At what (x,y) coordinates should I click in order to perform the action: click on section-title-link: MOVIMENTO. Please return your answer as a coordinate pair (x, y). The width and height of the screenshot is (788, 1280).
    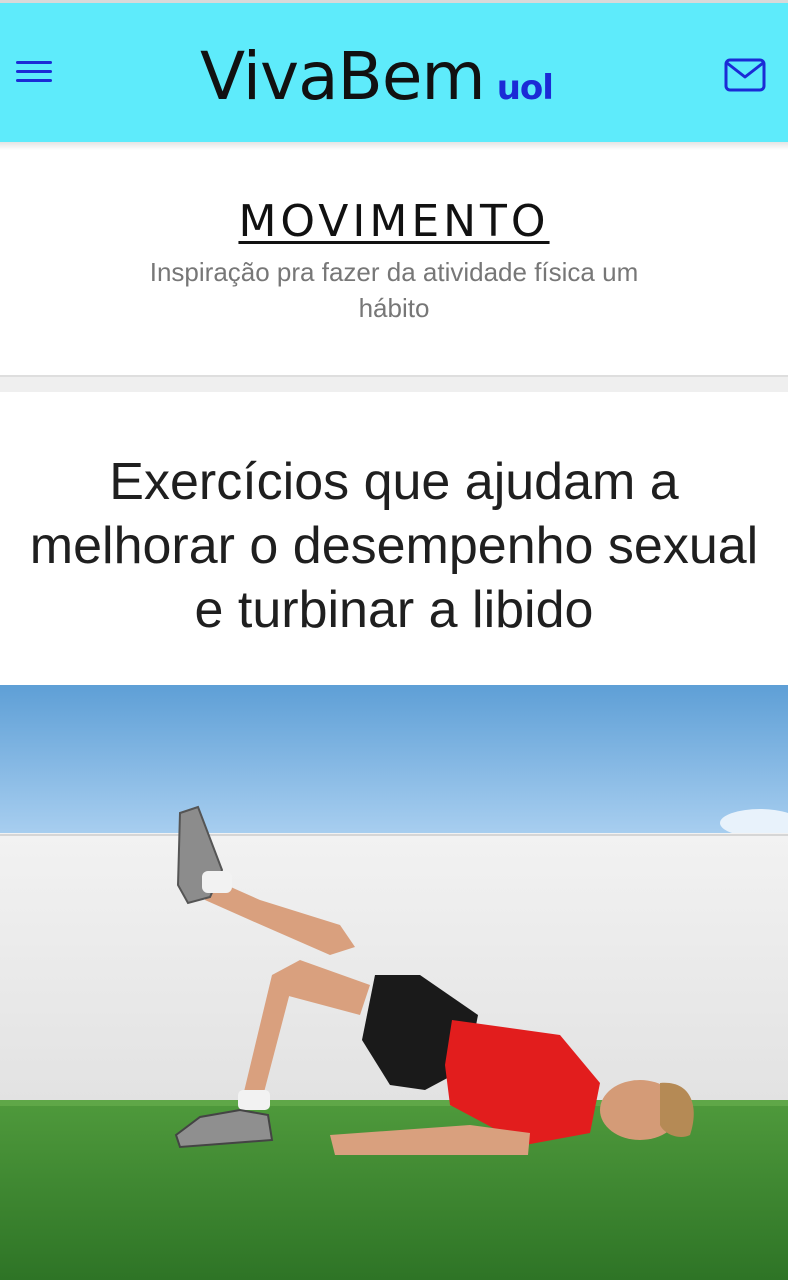
    Looking at the image, I should click on (393, 221).